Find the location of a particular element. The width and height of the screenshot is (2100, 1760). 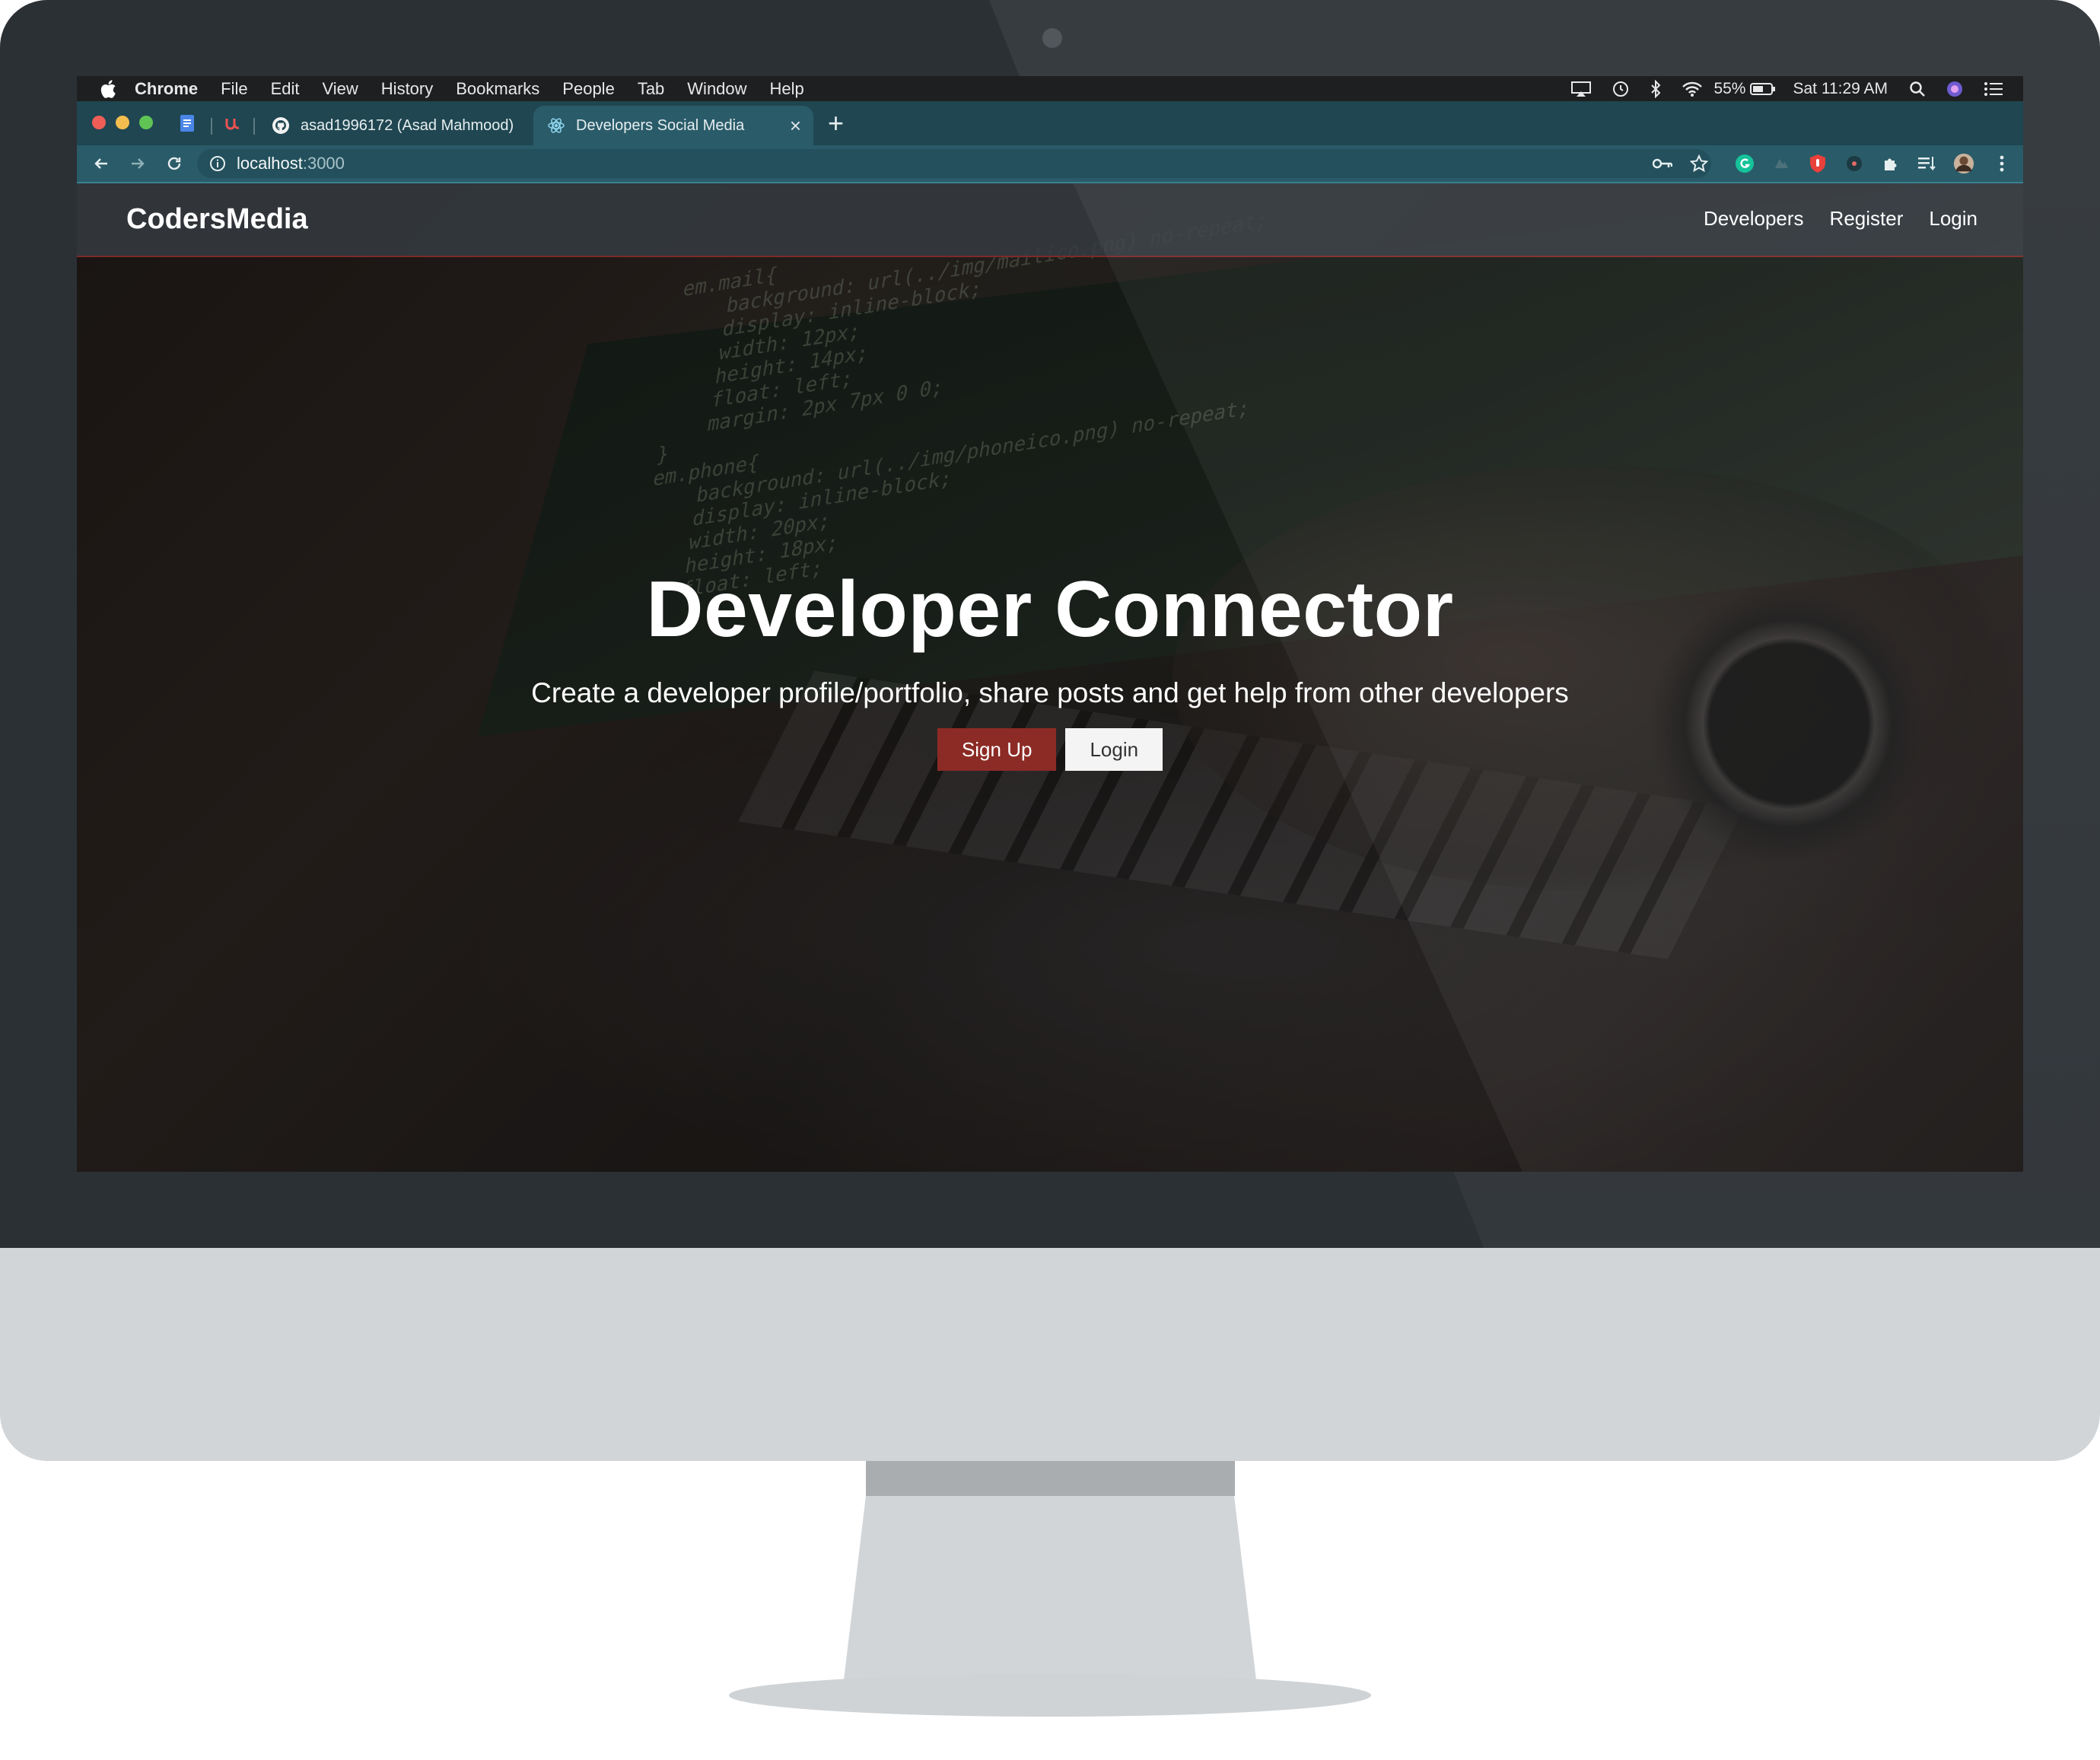

grammarly-icon is located at coordinates (1745, 163).